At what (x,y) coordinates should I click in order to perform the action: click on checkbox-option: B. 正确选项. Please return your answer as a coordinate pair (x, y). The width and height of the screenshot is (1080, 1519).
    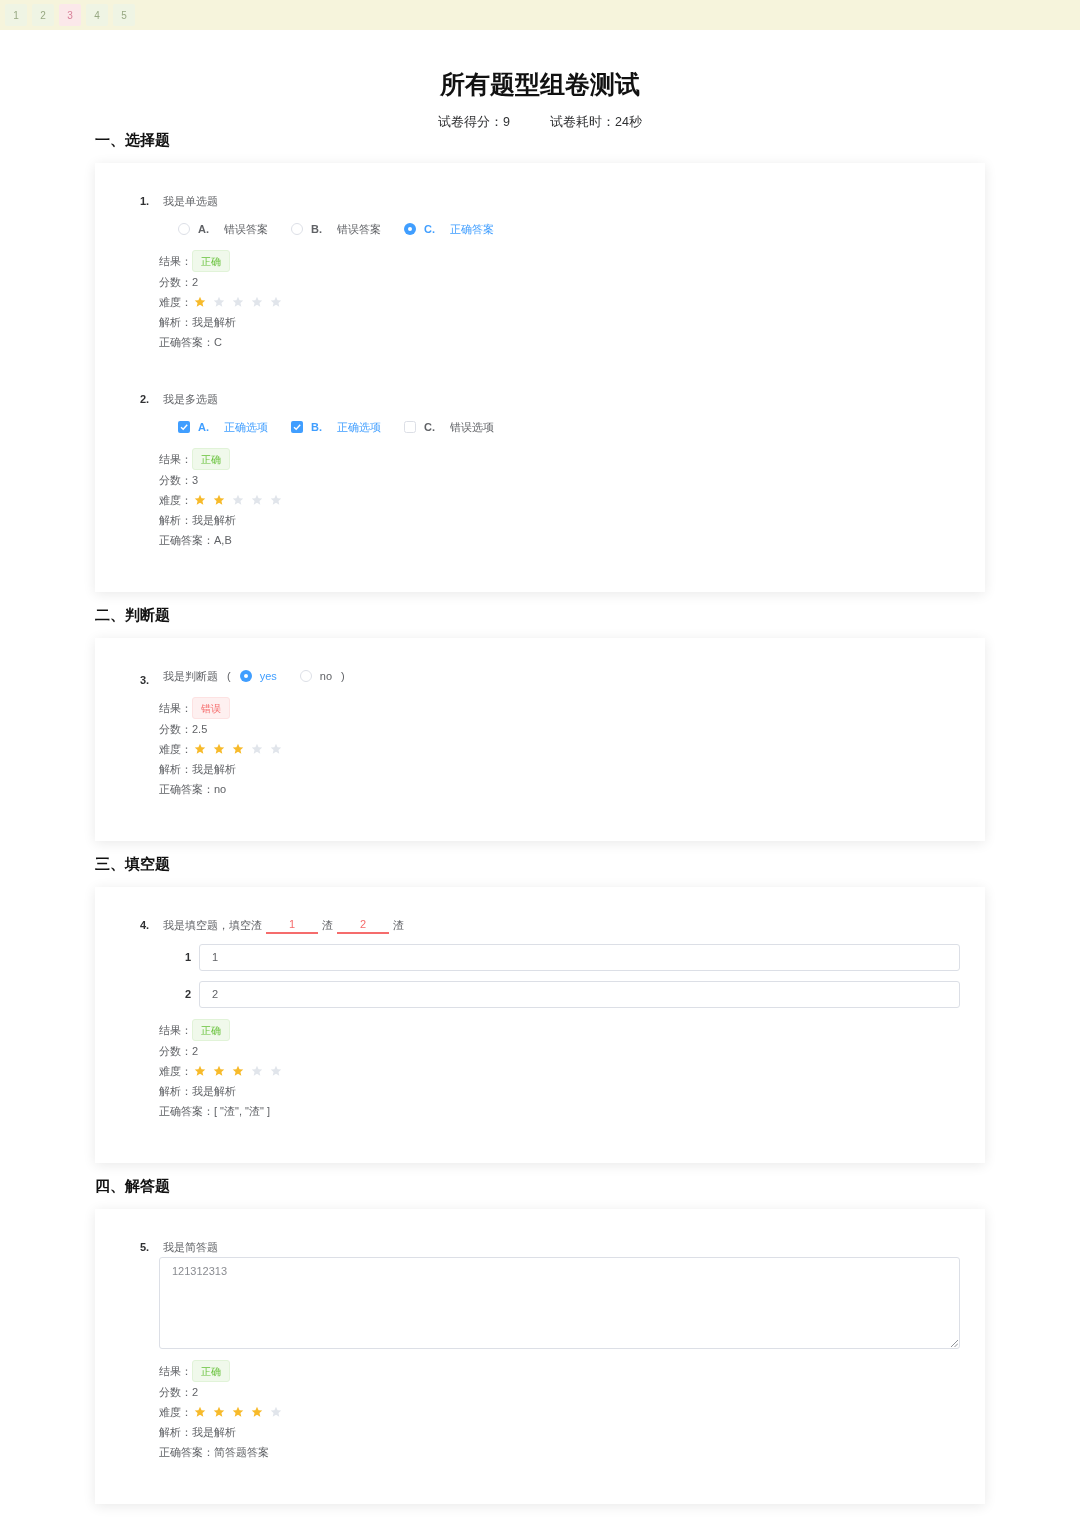
    Looking at the image, I should click on (336, 427).